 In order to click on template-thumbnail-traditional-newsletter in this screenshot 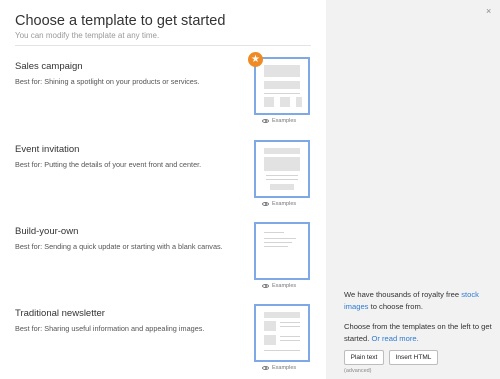, I will do `click(282, 333)`.